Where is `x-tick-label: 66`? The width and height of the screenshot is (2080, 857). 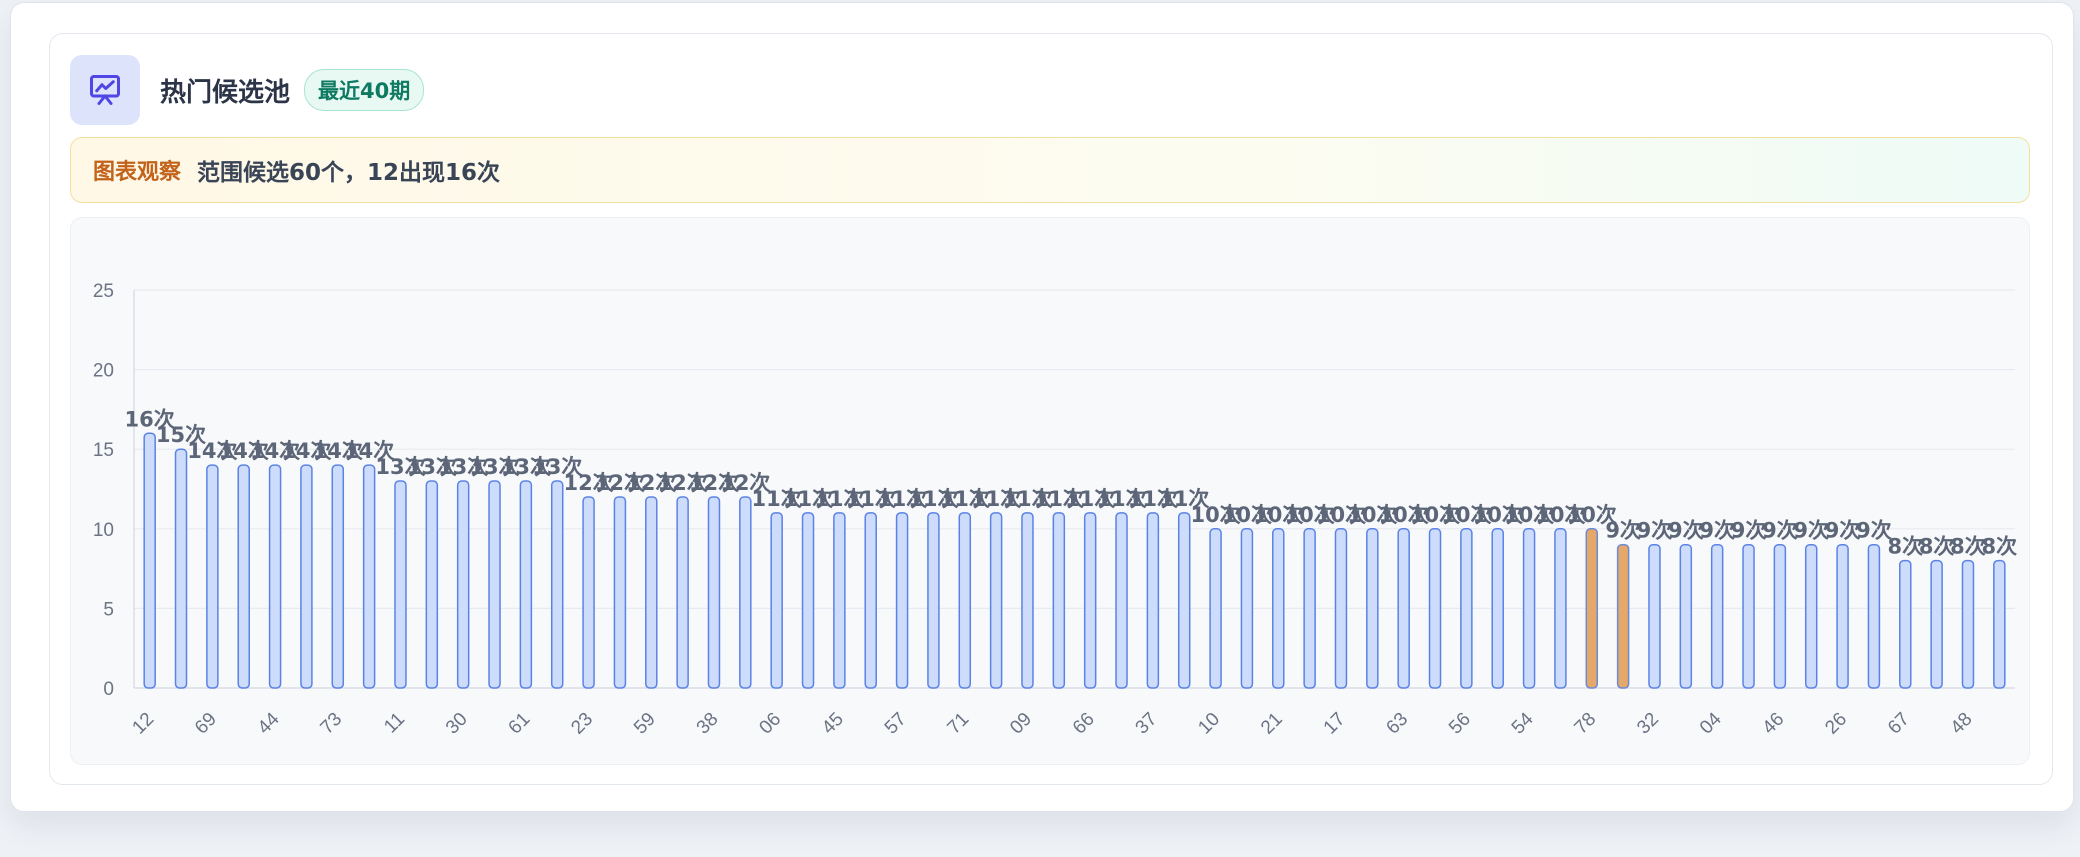 x-tick-label: 66 is located at coordinates (1084, 724).